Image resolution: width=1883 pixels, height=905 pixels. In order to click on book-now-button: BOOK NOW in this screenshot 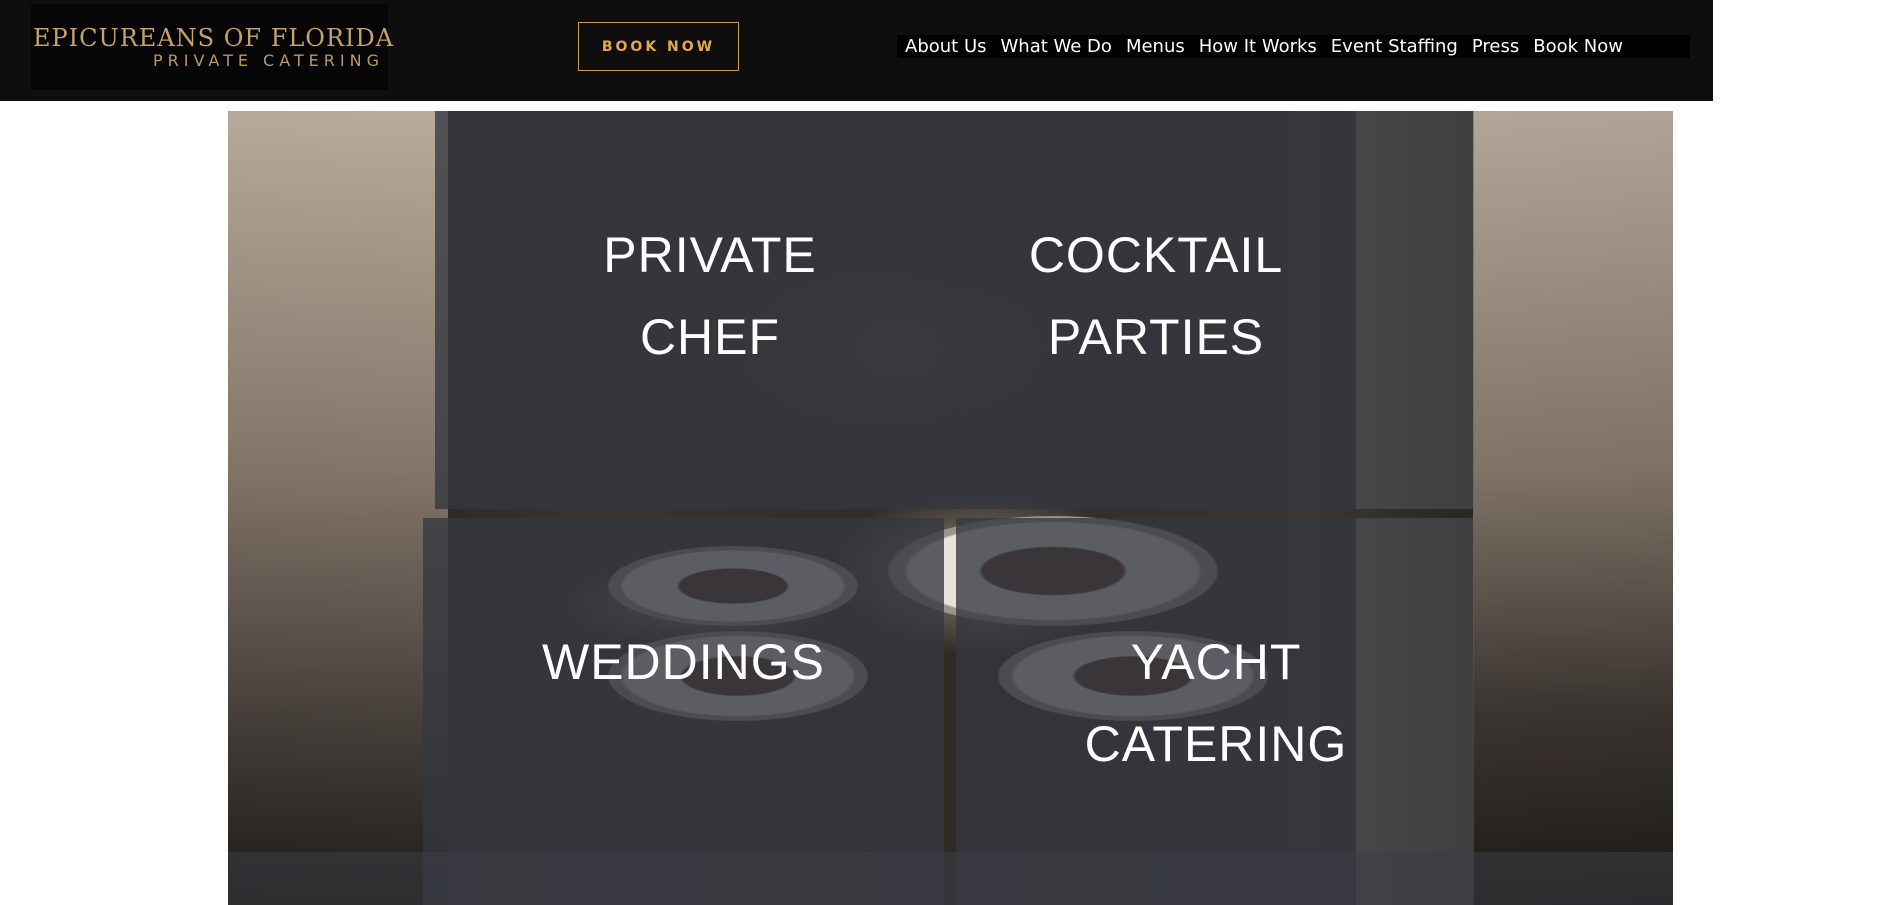, I will do `click(658, 46)`.